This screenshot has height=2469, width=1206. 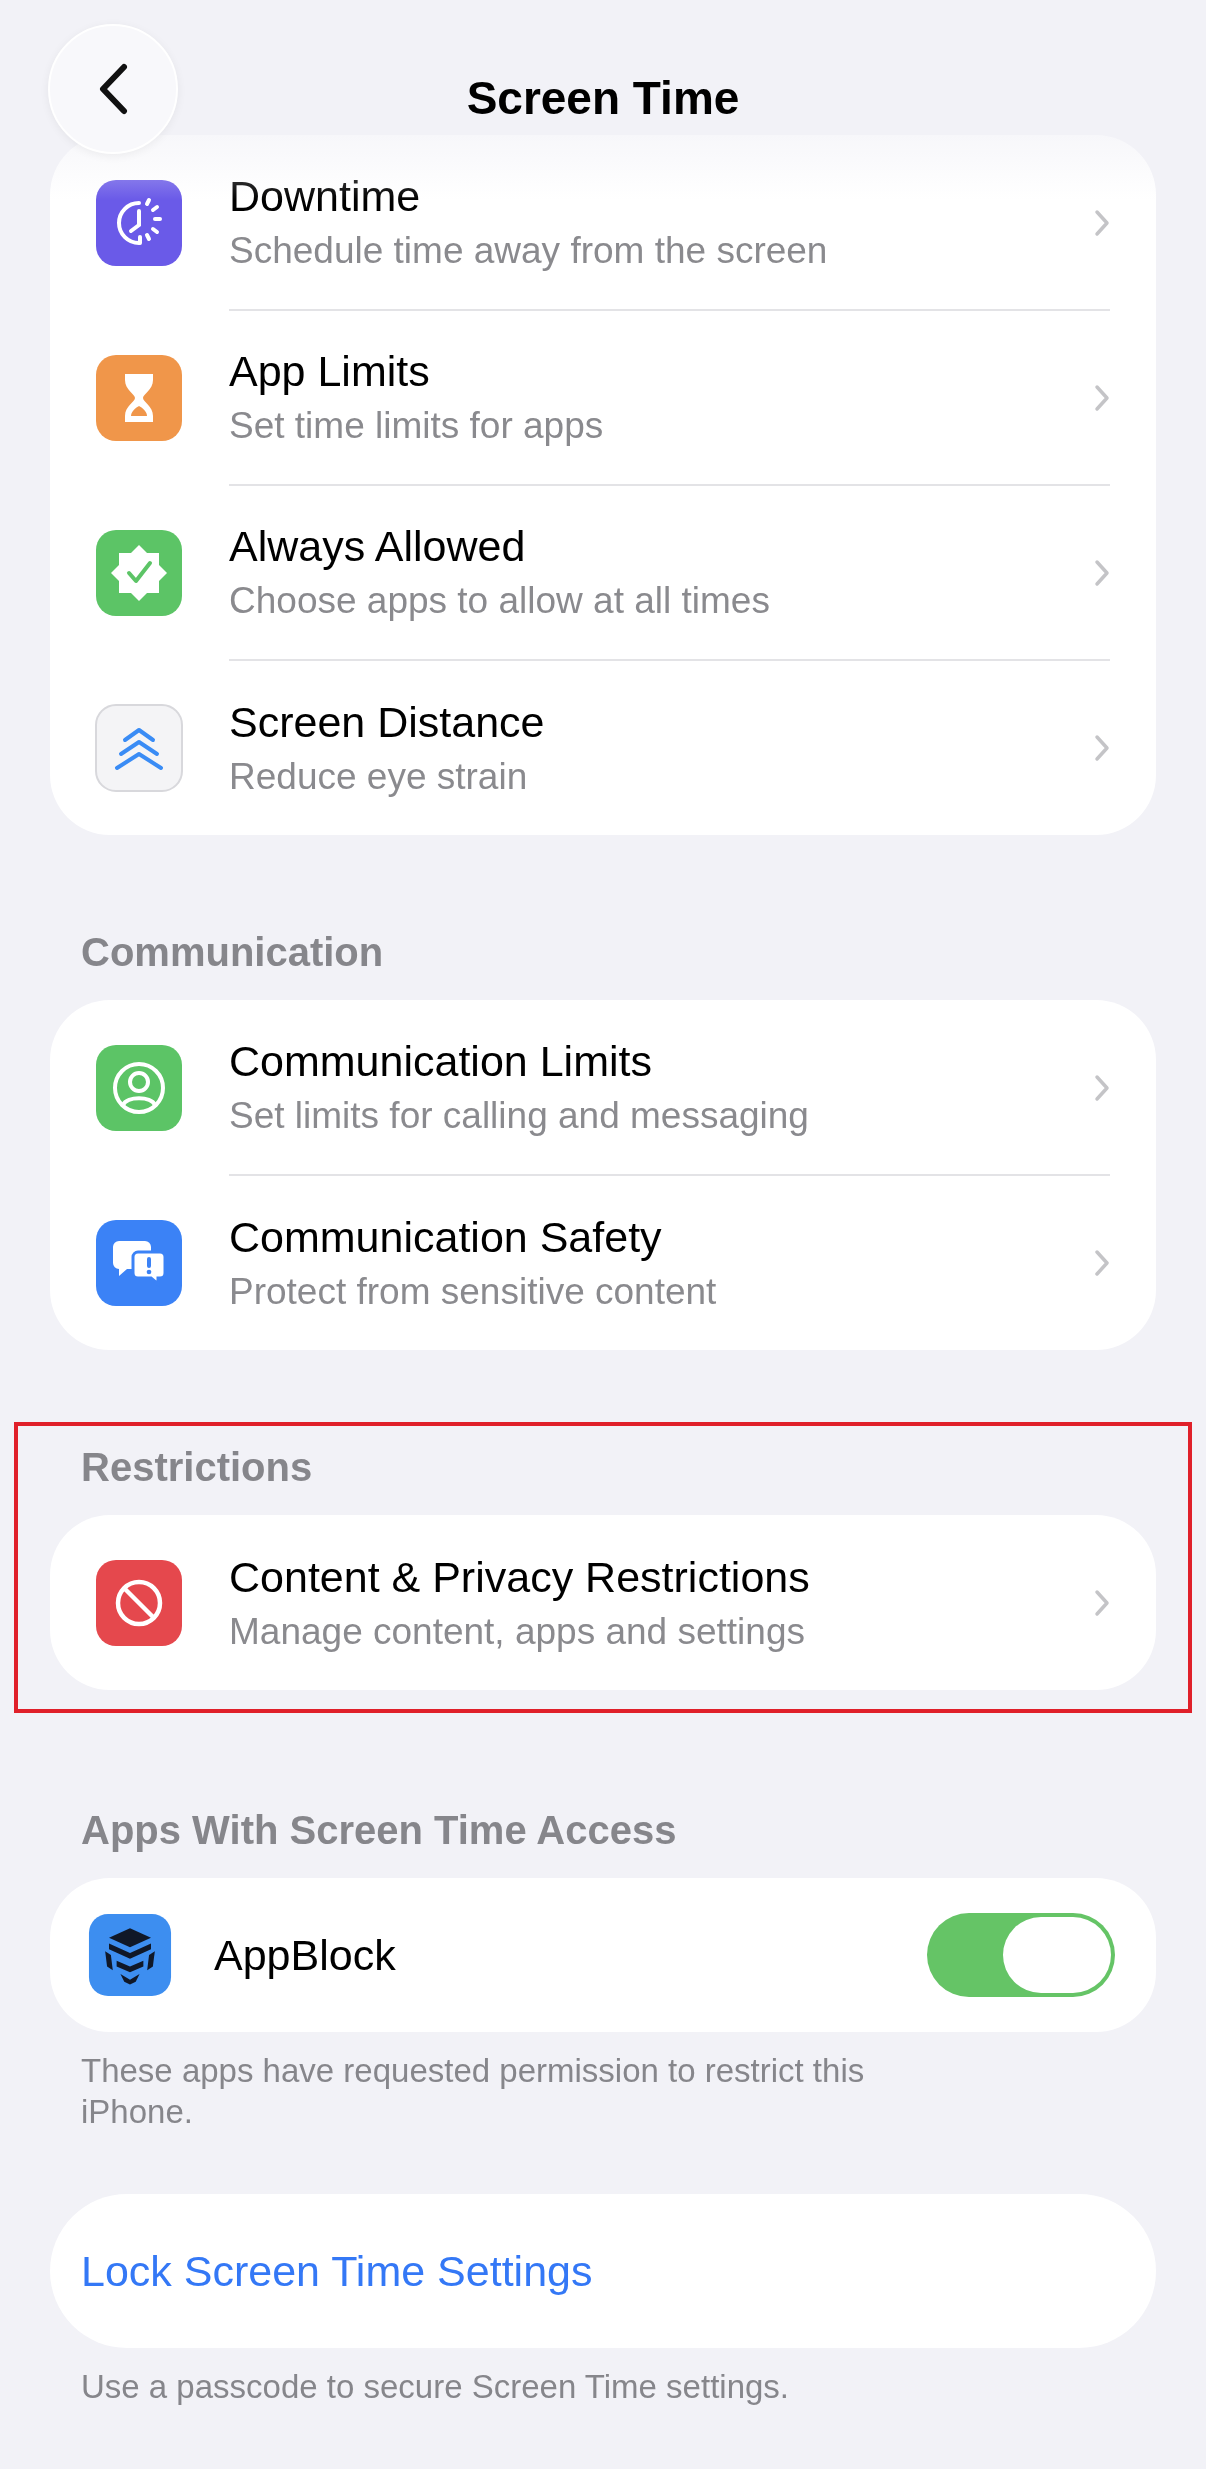 What do you see at coordinates (379, 776) in the screenshot?
I see `row-subtitle: Reduce eye strain` at bounding box center [379, 776].